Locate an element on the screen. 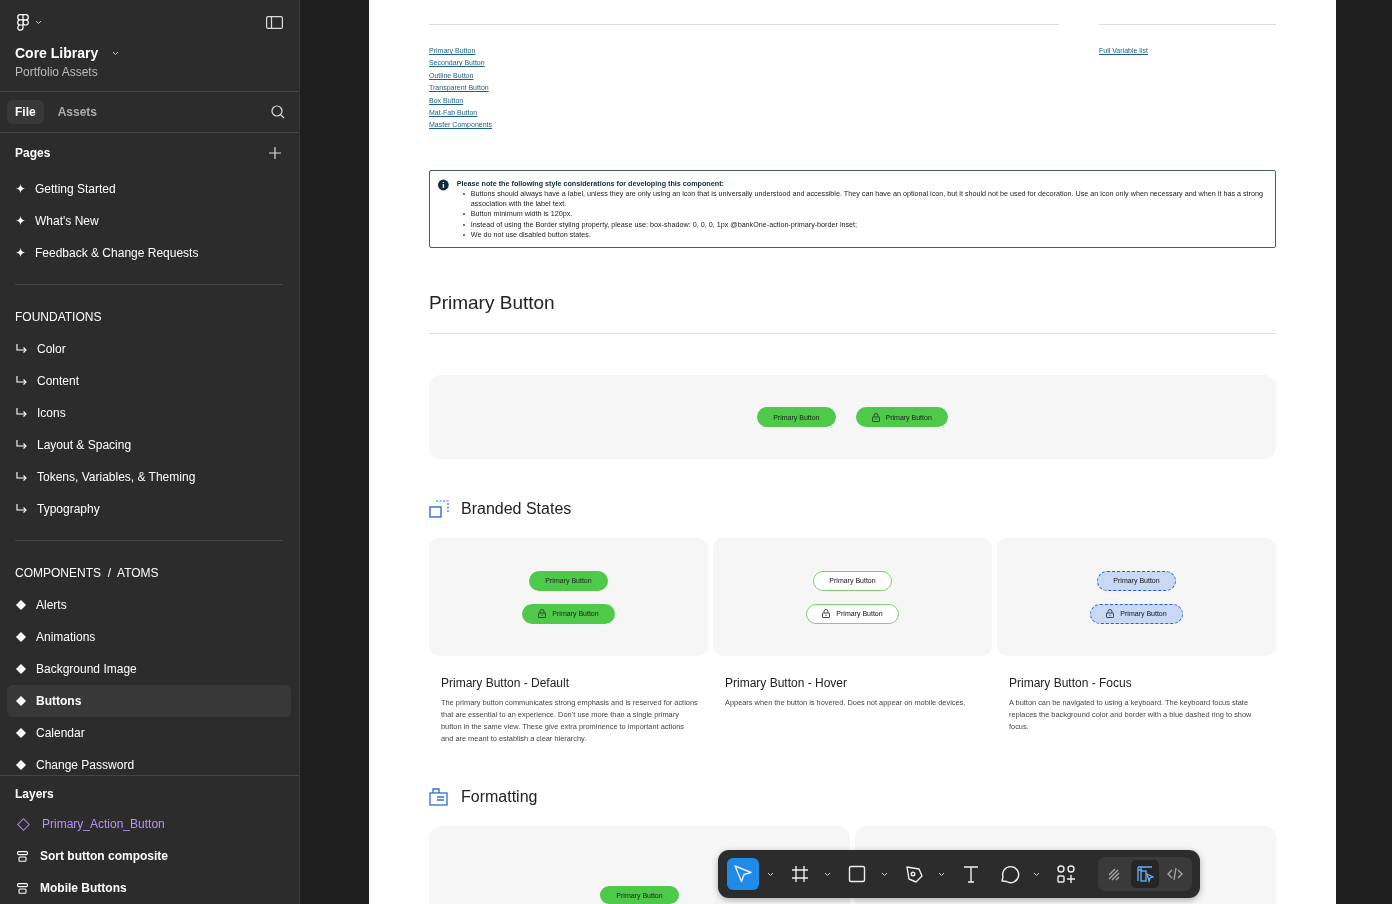  page-item: Calendar is located at coordinates (149, 732).